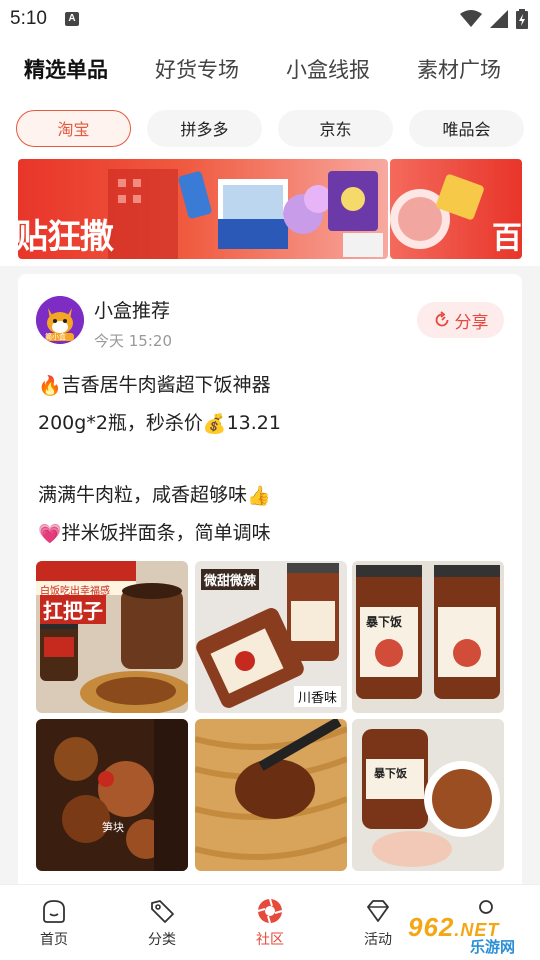 Image resolution: width=540 pixels, height=960 pixels. Describe the element at coordinates (73, 609) in the screenshot. I see `image-caption: 扛把子` at that location.